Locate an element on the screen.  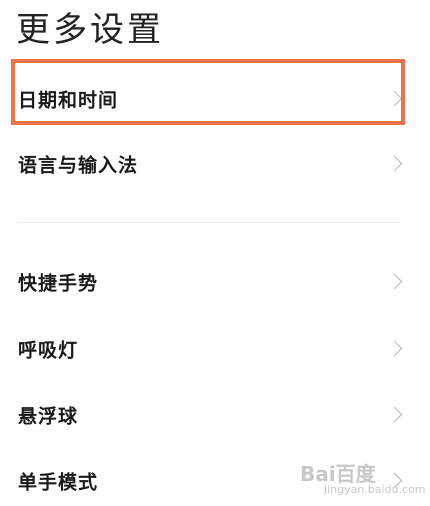
watermark-url: jingyan.baidu.com is located at coordinates (375, 489).